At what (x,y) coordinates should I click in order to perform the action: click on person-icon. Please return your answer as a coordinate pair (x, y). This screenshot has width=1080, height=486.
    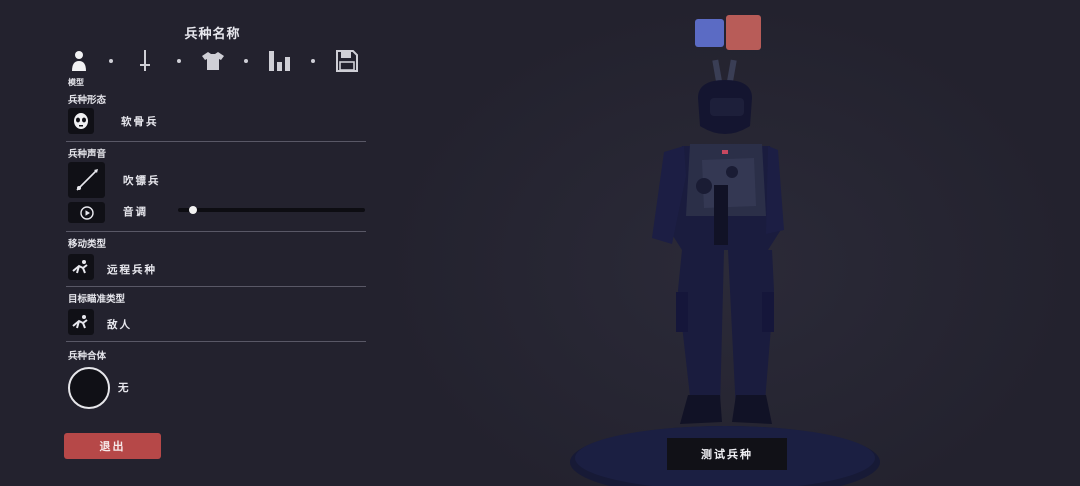
    Looking at the image, I should click on (79, 61).